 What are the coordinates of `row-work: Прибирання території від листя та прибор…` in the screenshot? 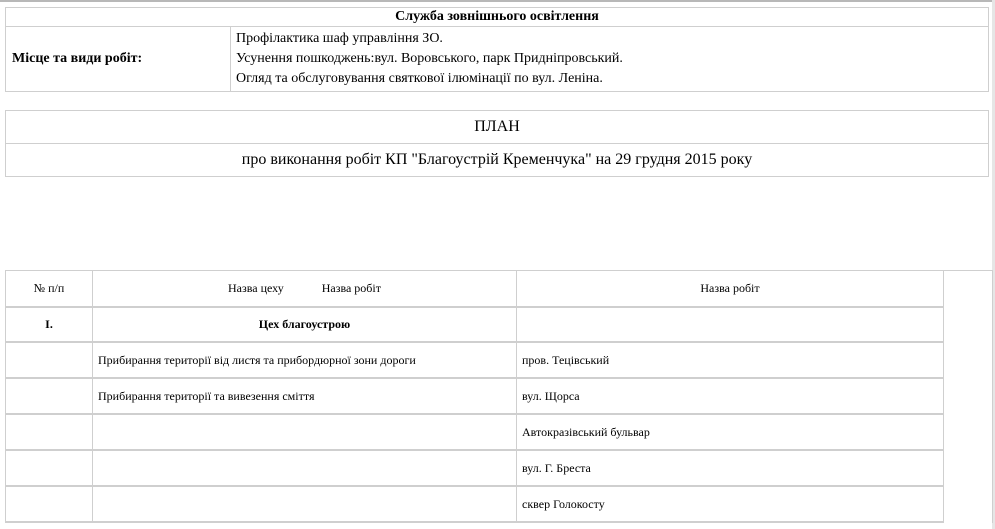 It's located at (305, 361).